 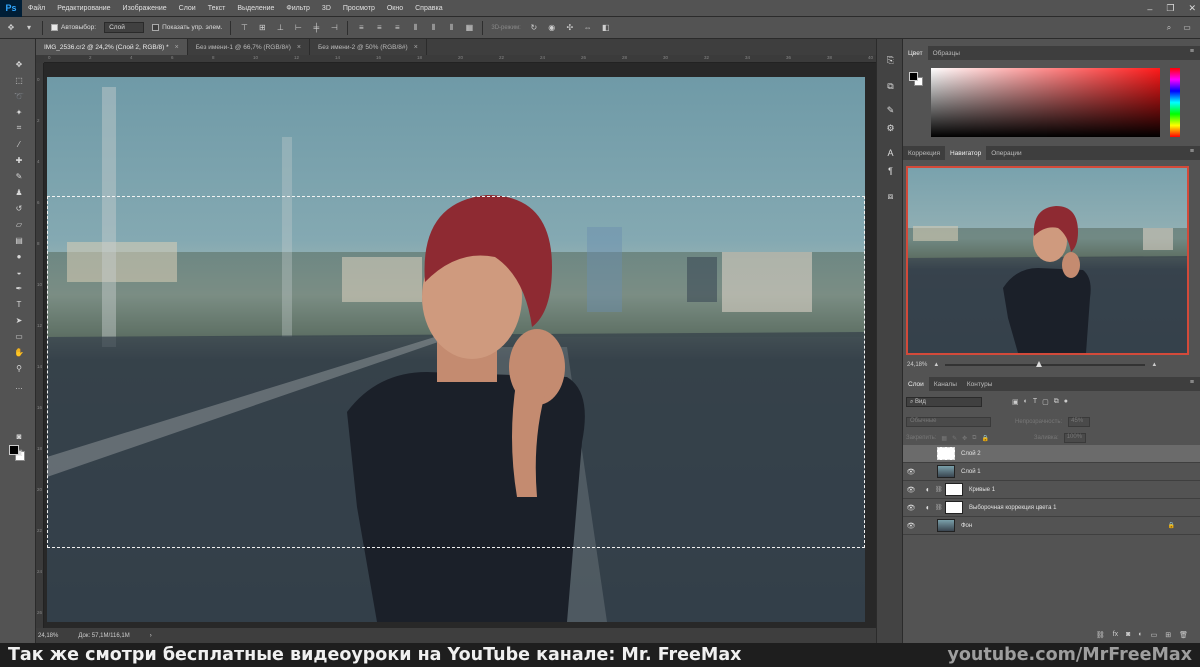 What do you see at coordinates (1045, 102) in the screenshot?
I see `color-field` at bounding box center [1045, 102].